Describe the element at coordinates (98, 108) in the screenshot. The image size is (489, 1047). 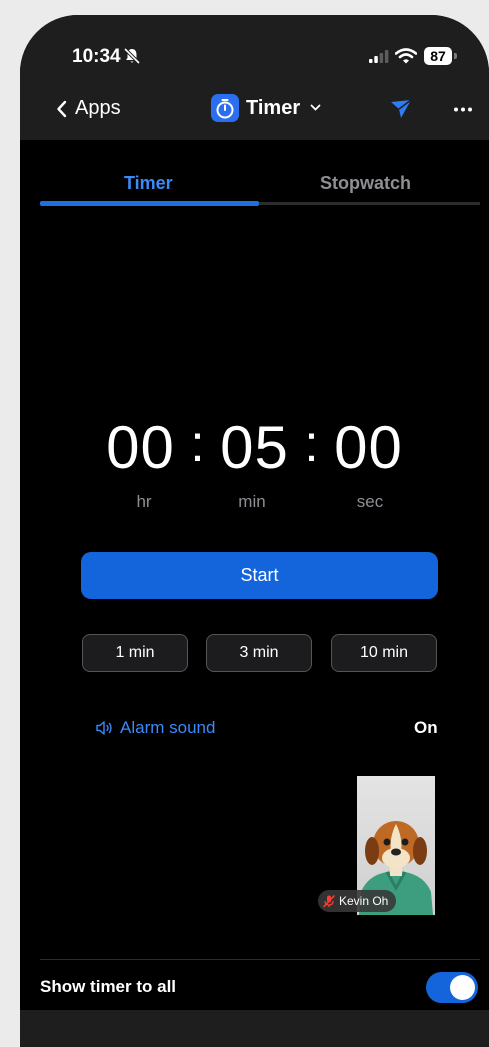
I see `back-label: Apps` at that location.